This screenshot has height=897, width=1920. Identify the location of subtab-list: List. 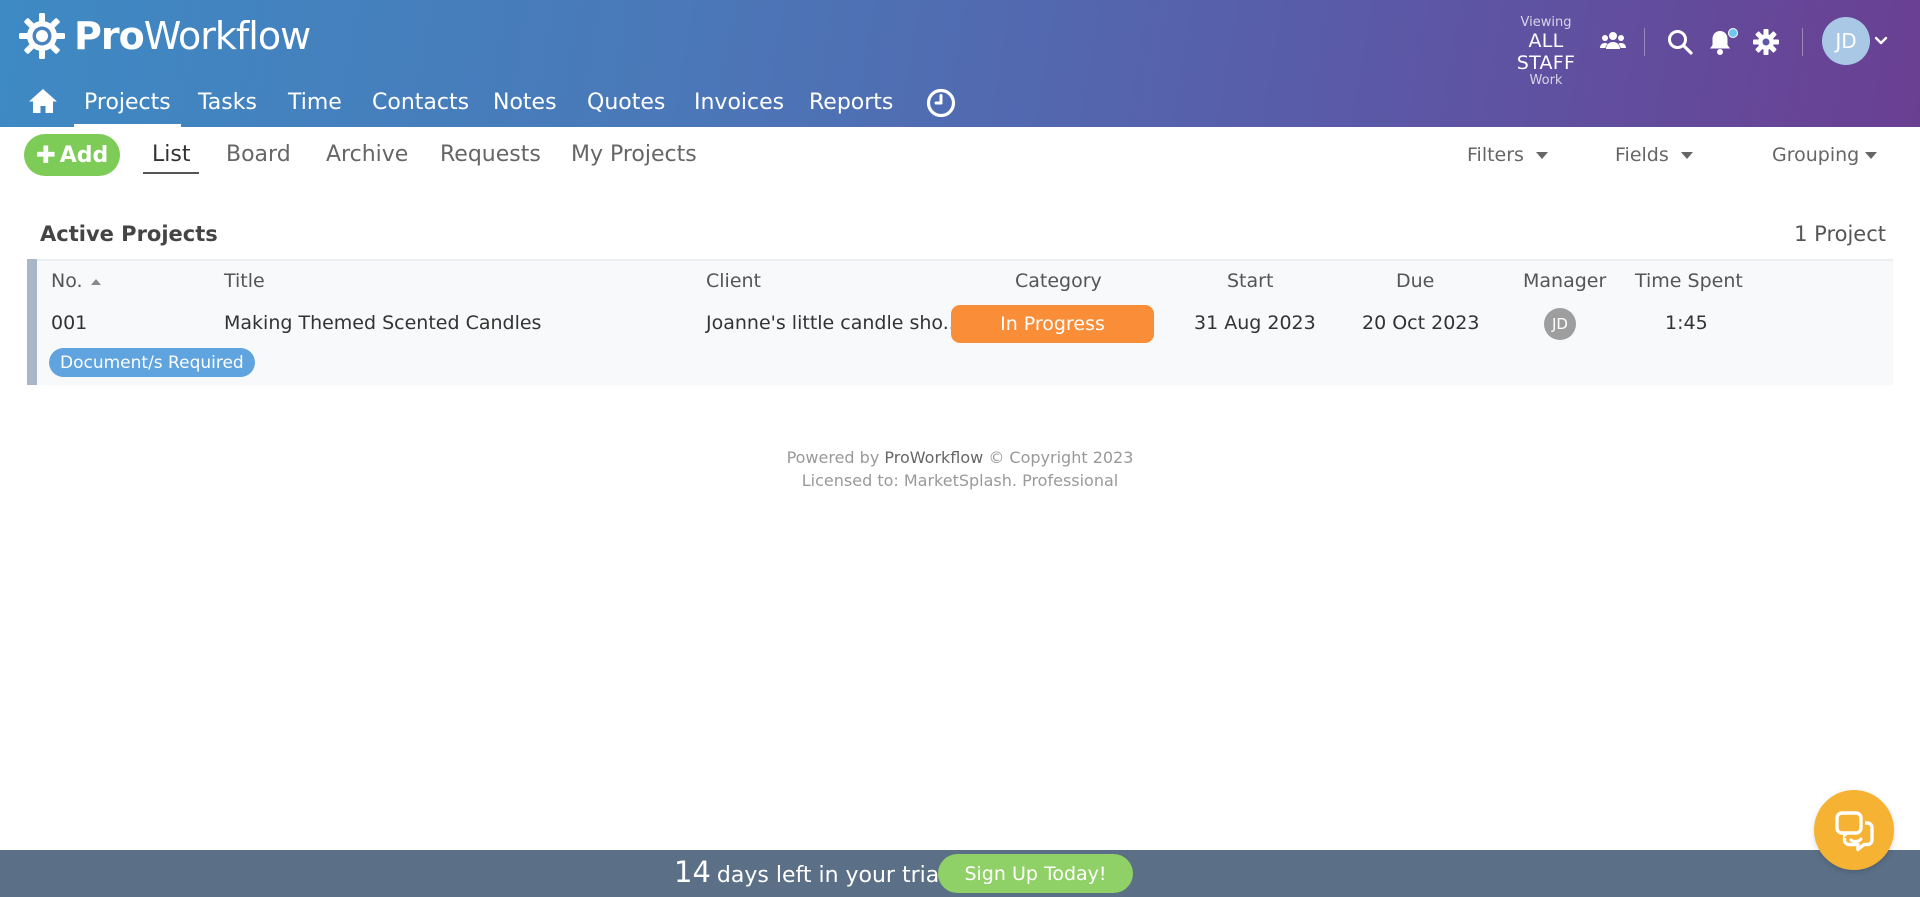
(171, 157).